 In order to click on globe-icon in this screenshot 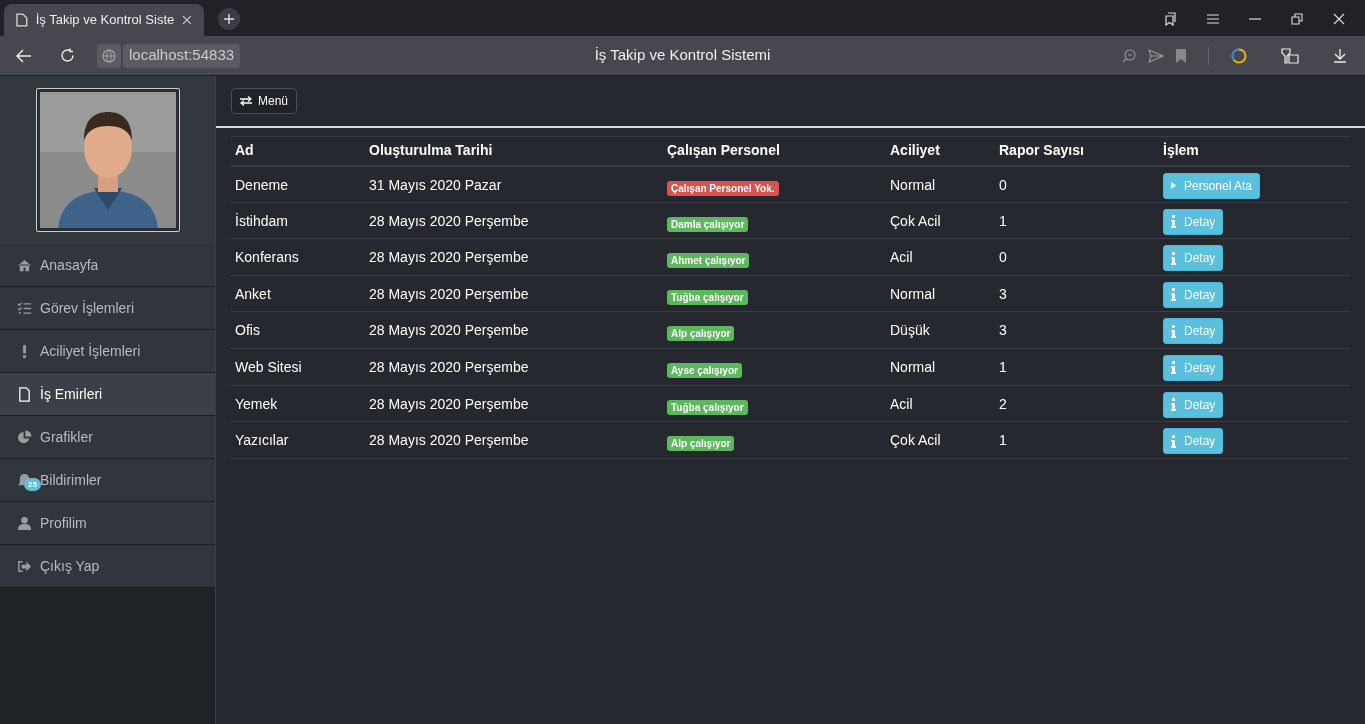, I will do `click(109, 55)`.